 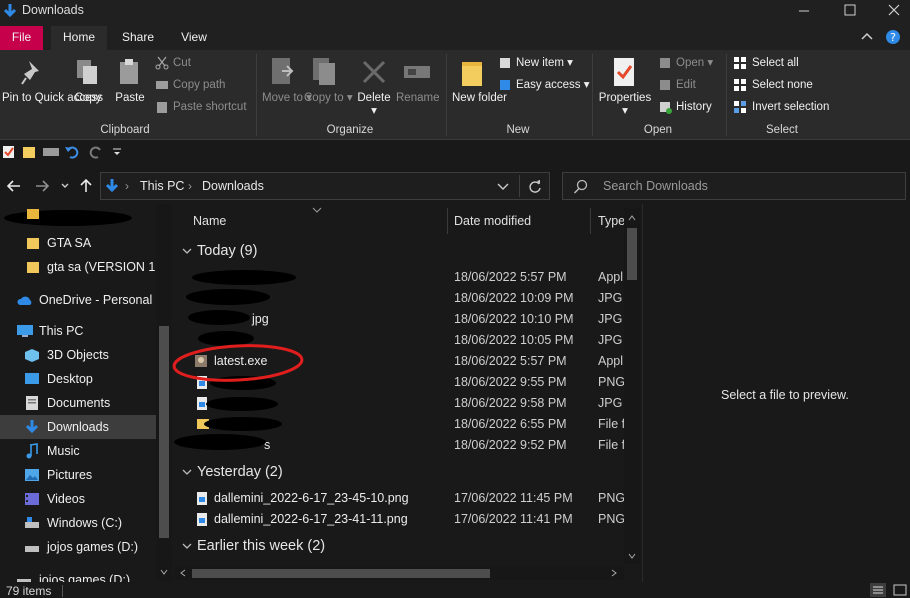 I want to click on sidebar-item-jojos-games-d: jojos games (D:), so click(x=78, y=547).